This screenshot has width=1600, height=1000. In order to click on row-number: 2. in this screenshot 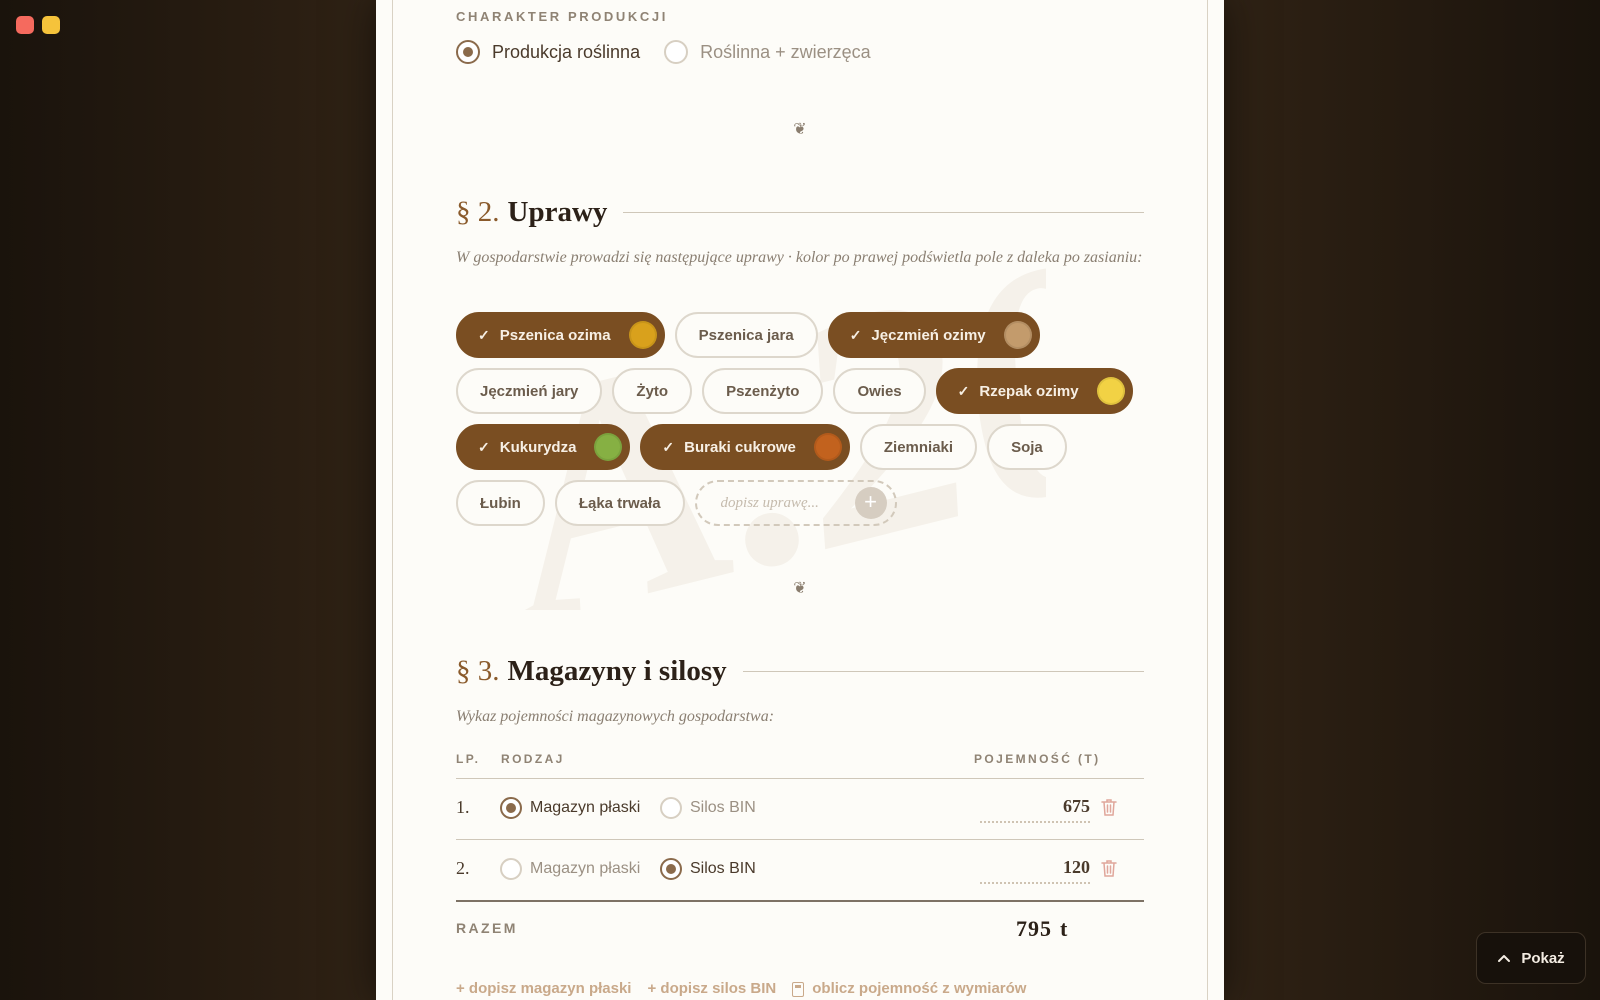, I will do `click(463, 868)`.